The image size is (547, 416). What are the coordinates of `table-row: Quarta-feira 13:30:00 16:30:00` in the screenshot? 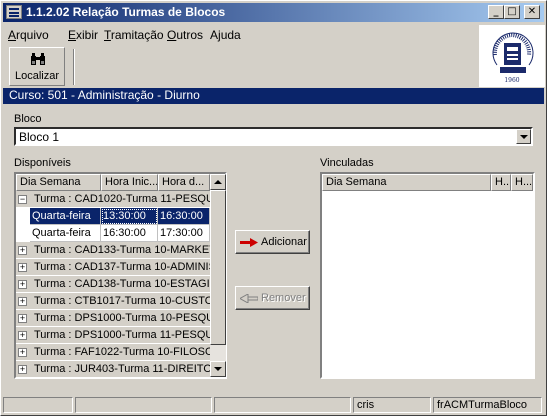 It's located at (113, 216).